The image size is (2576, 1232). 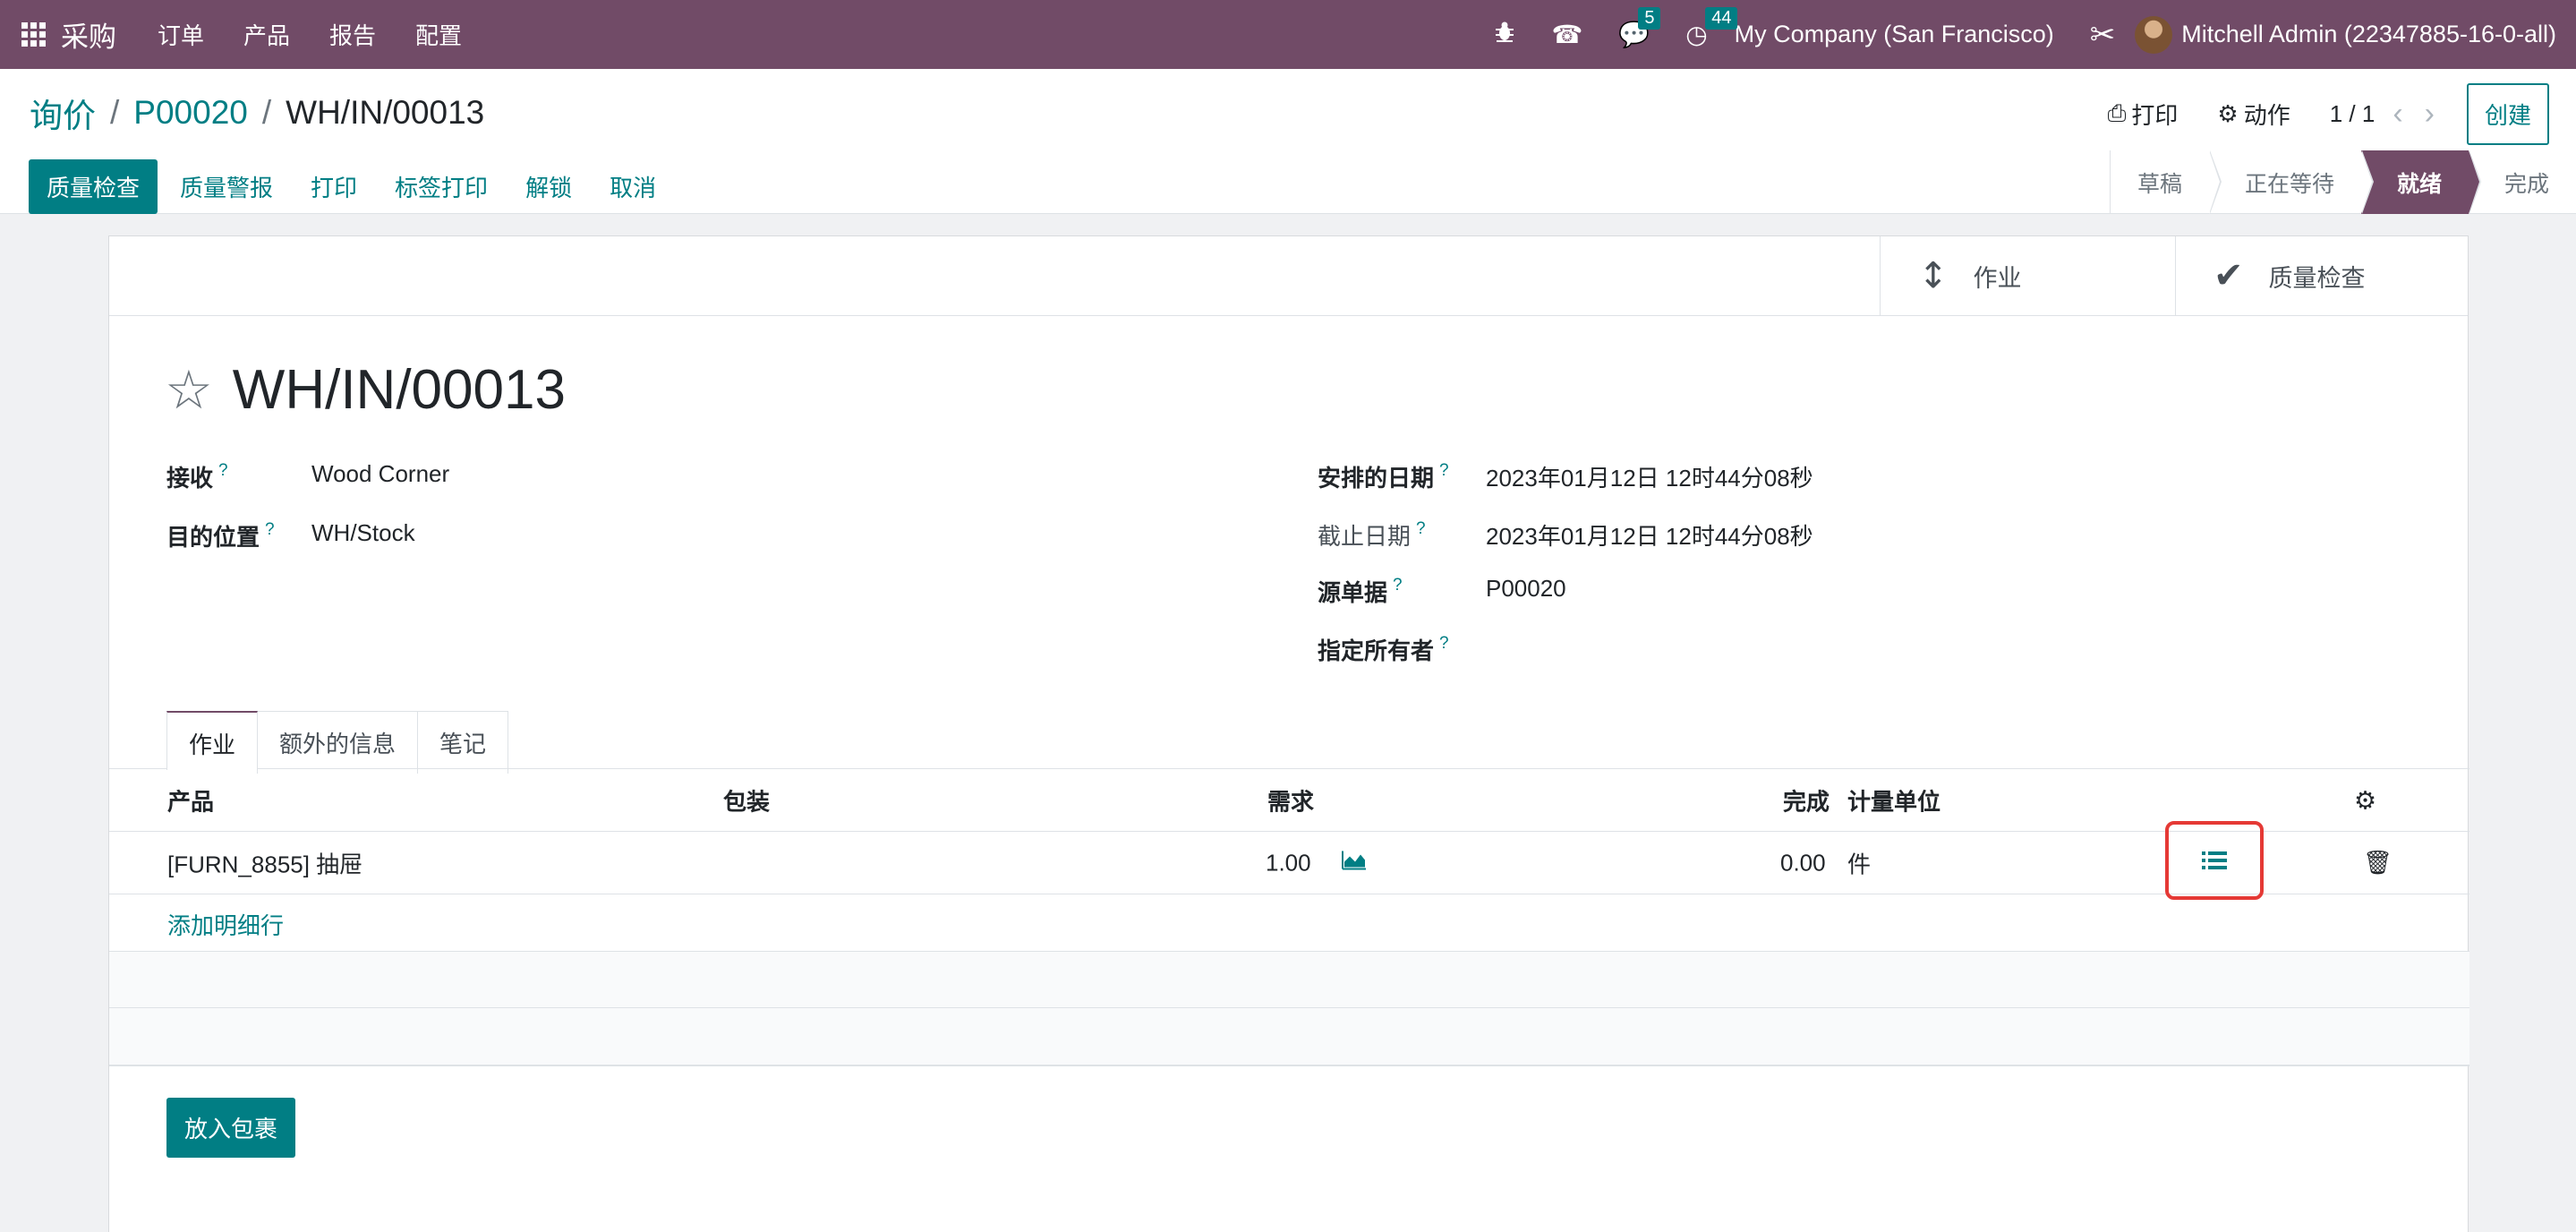 What do you see at coordinates (1376, 479) in the screenshot?
I see `scheduled-date-label: 安排的日期` at bounding box center [1376, 479].